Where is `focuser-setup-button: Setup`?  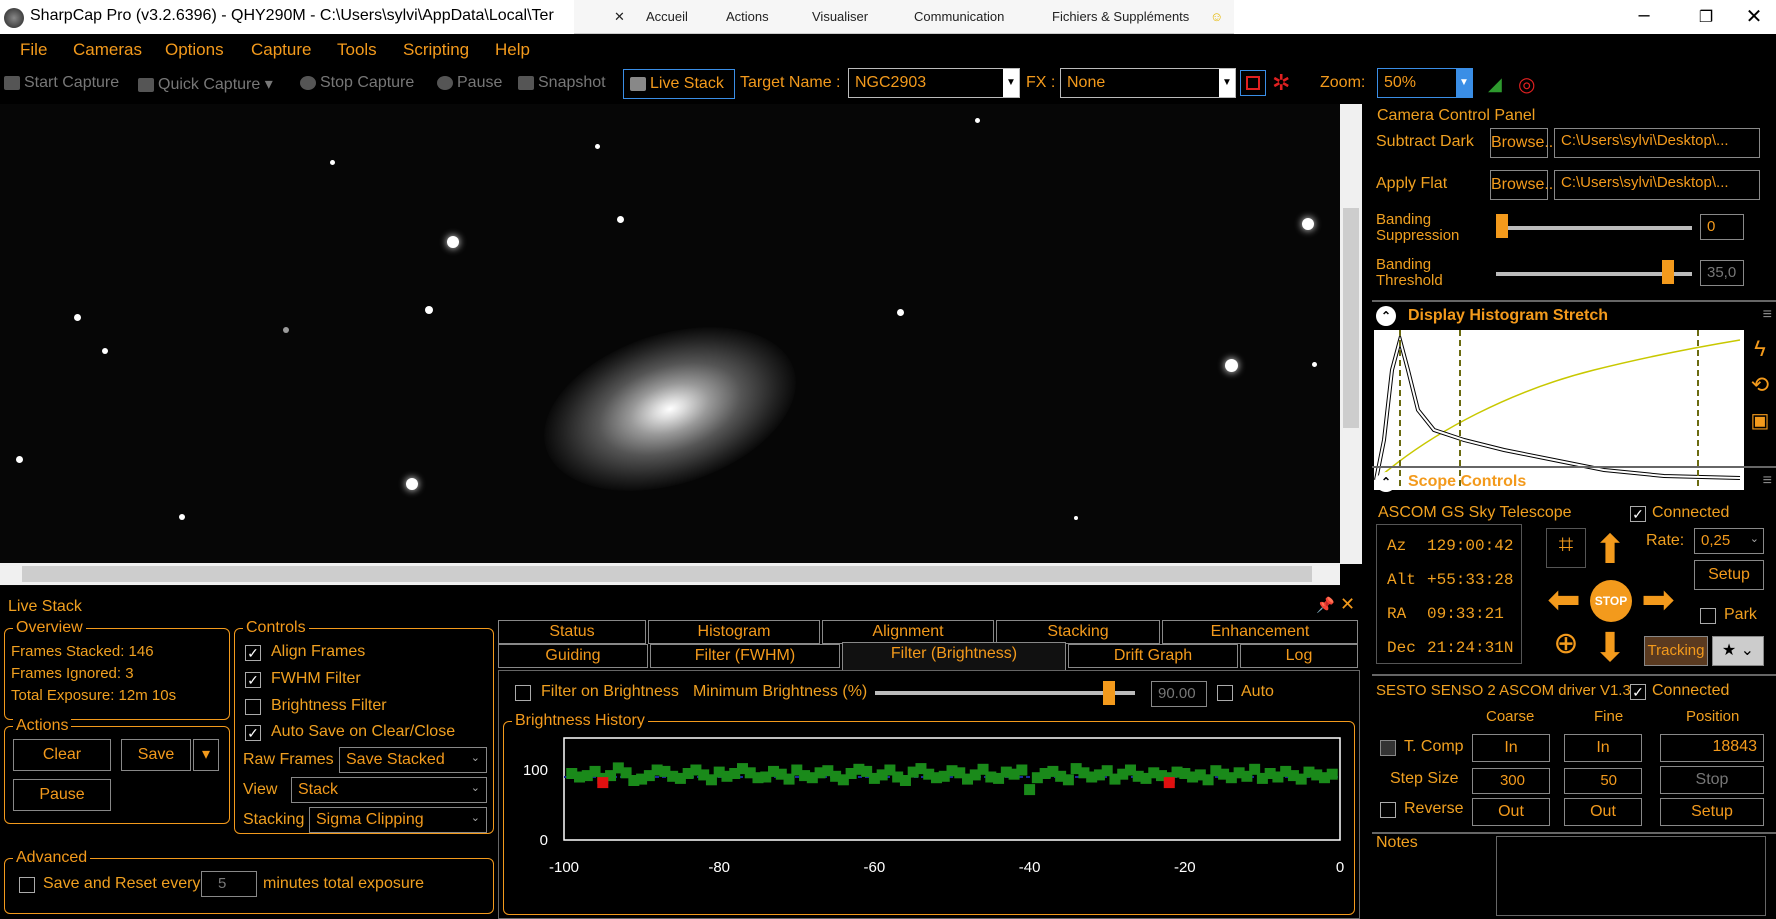 focuser-setup-button: Setup is located at coordinates (1712, 812).